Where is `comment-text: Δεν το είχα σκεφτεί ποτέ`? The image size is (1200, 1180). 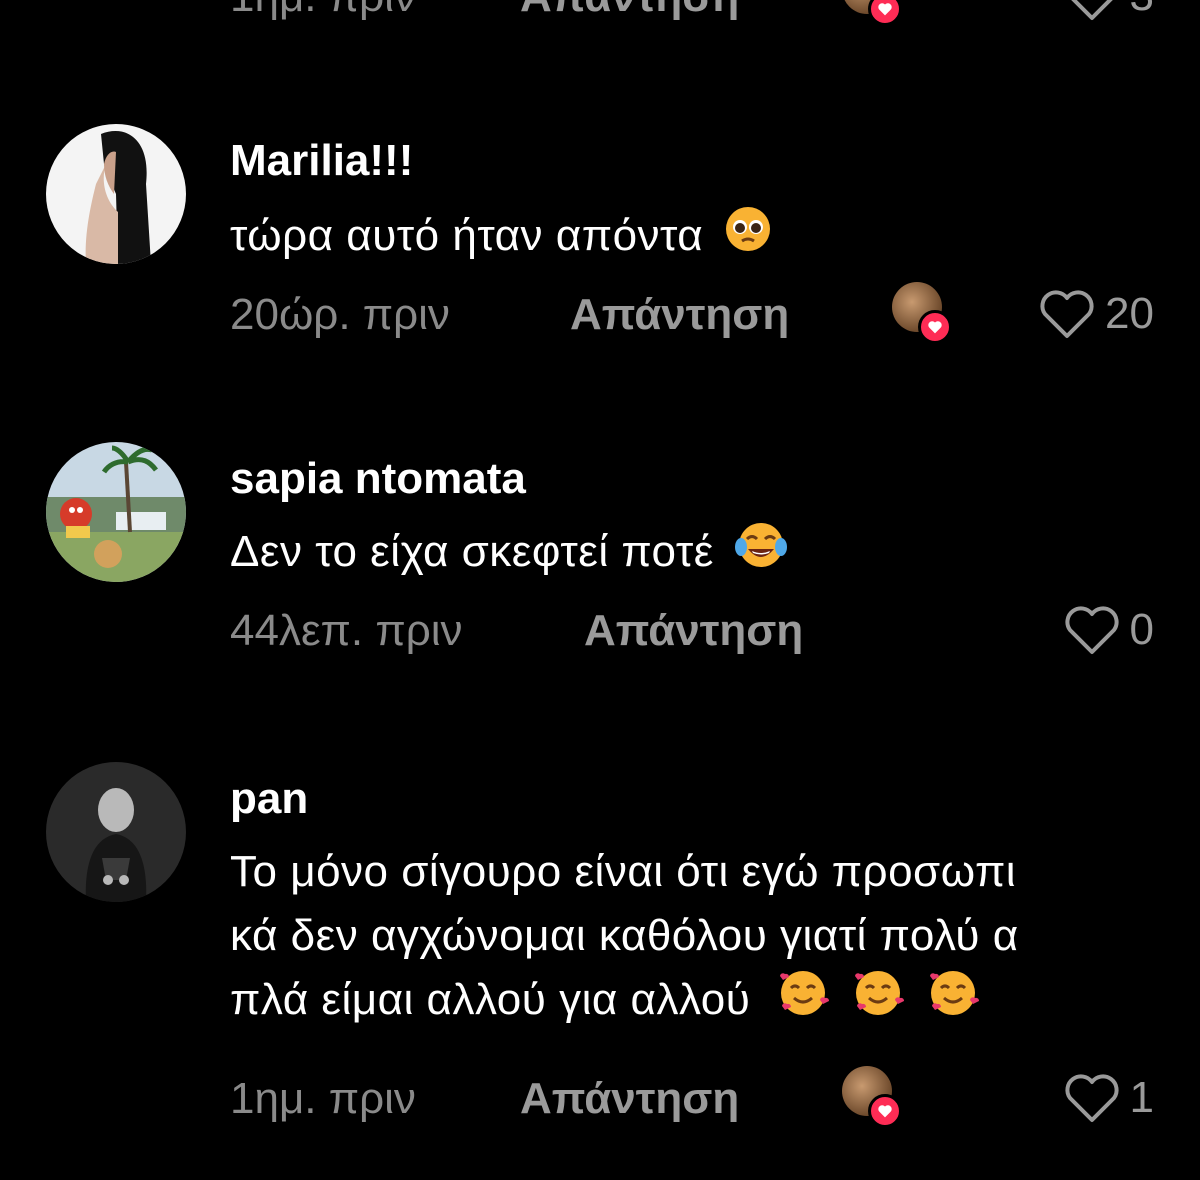
comment-text: Δεν το είχα σκεφτεί ποτέ is located at coordinates (700, 553).